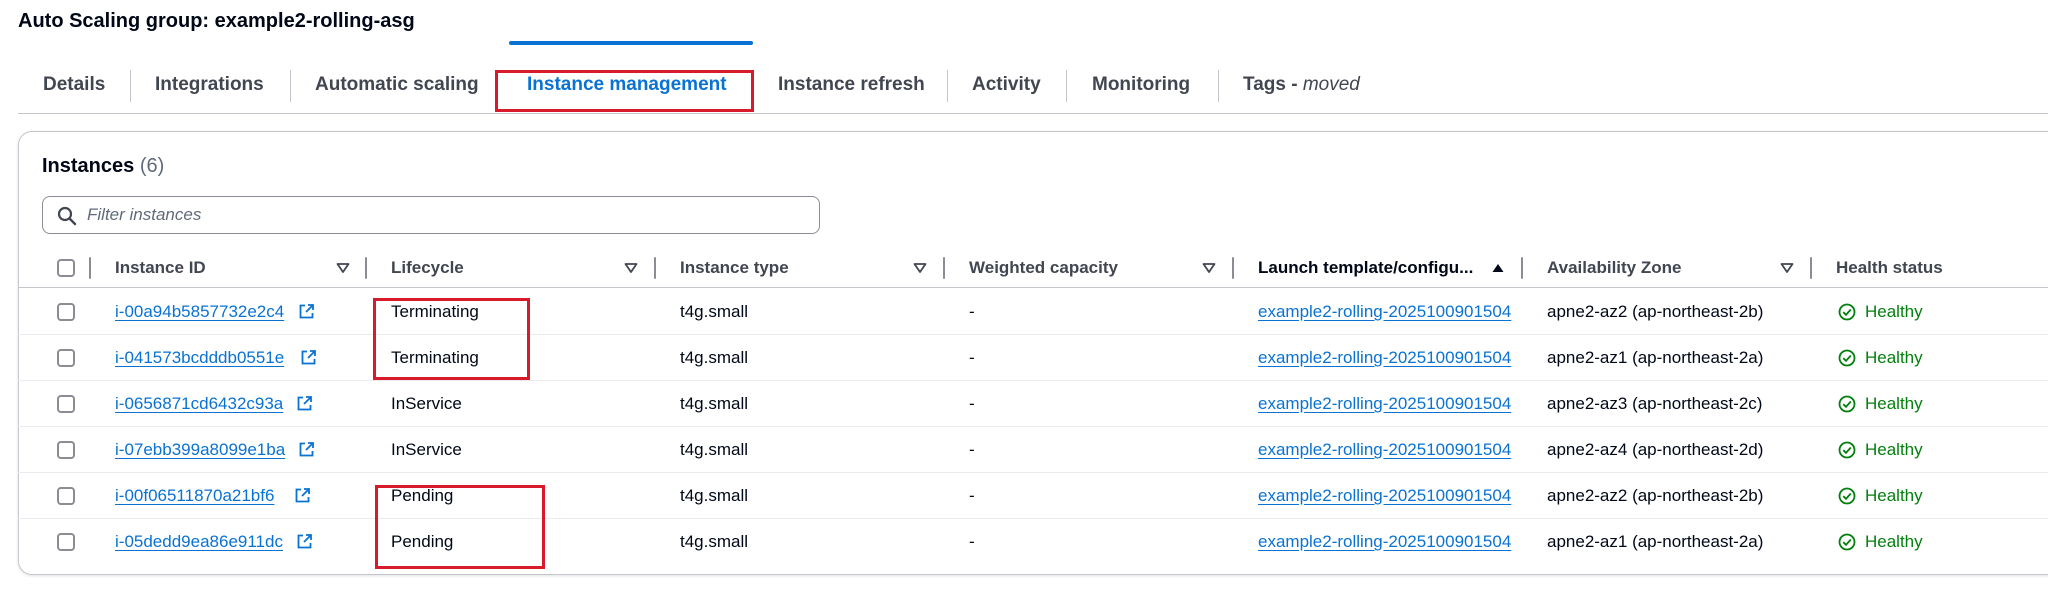  I want to click on column-header-weighted-capacity: Weighted capacity, so click(1043, 268).